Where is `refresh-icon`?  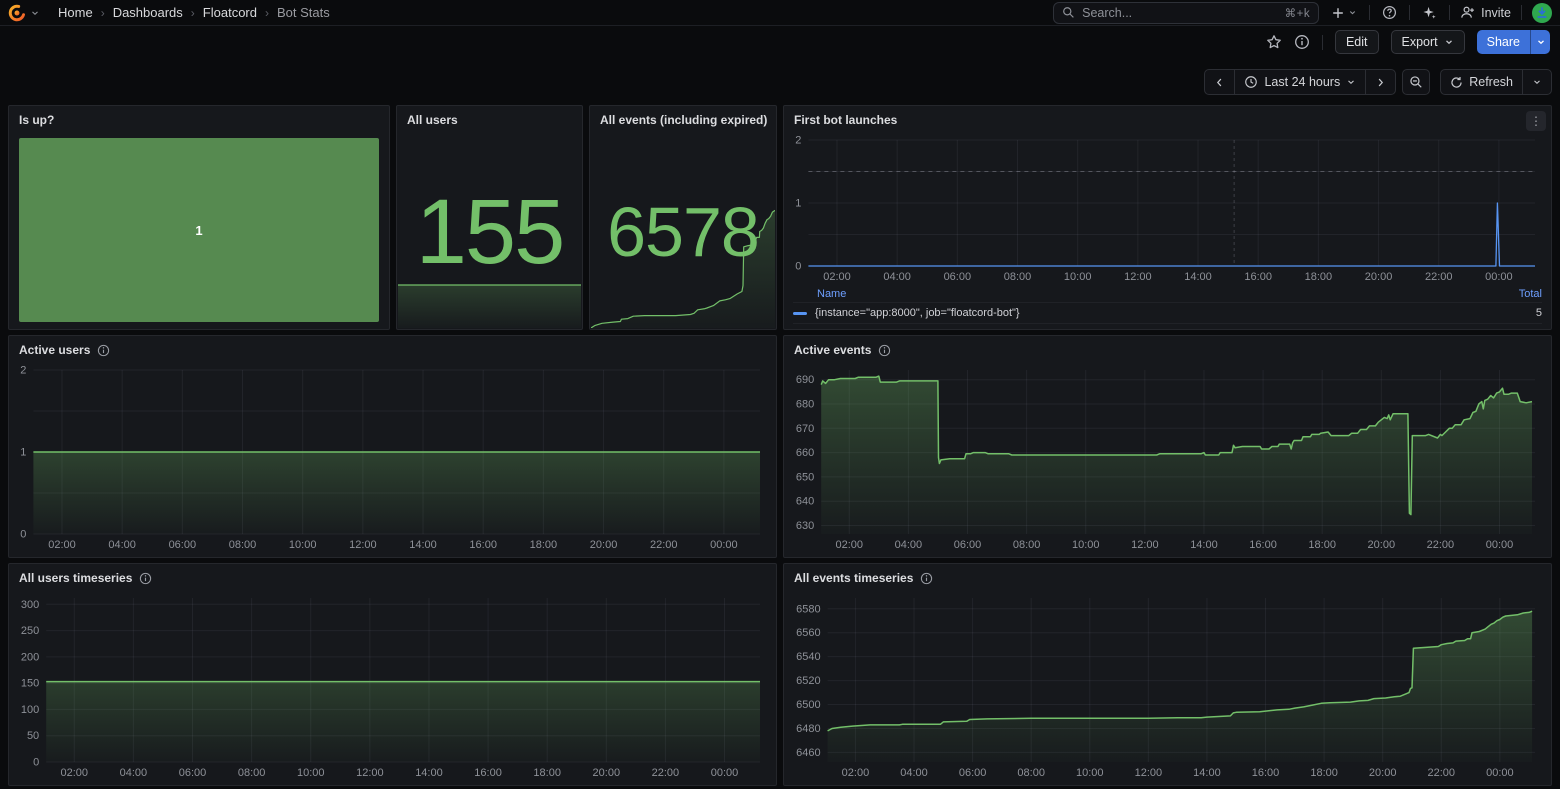
refresh-icon is located at coordinates (1456, 82).